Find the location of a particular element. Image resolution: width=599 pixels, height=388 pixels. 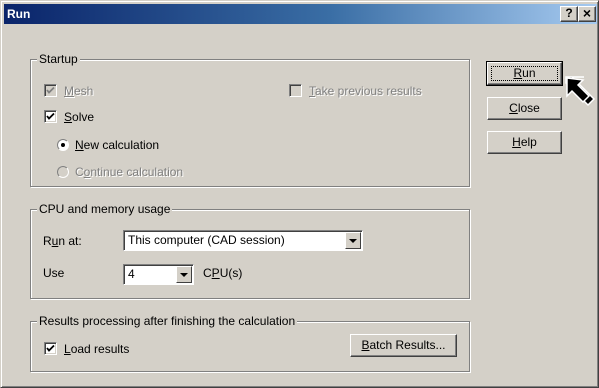

run-at-value: This computer (CAD session) is located at coordinates (206, 240).